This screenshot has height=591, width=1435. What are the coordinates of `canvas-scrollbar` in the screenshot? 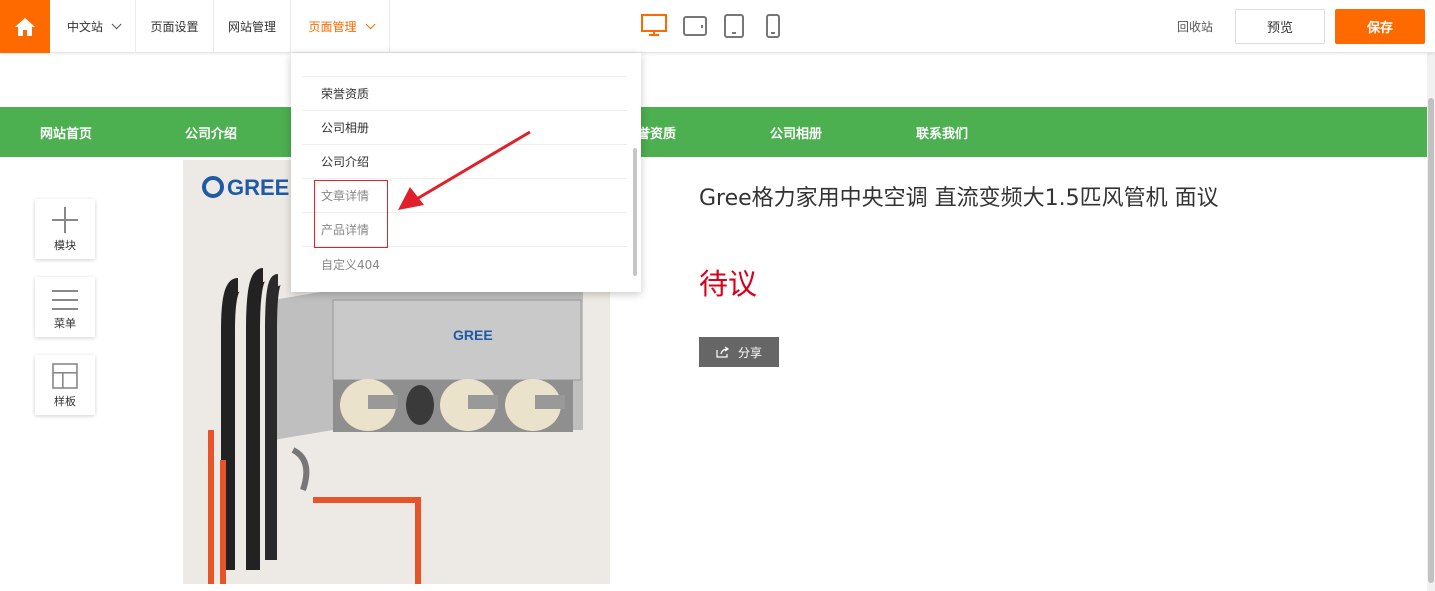 It's located at (1431, 322).